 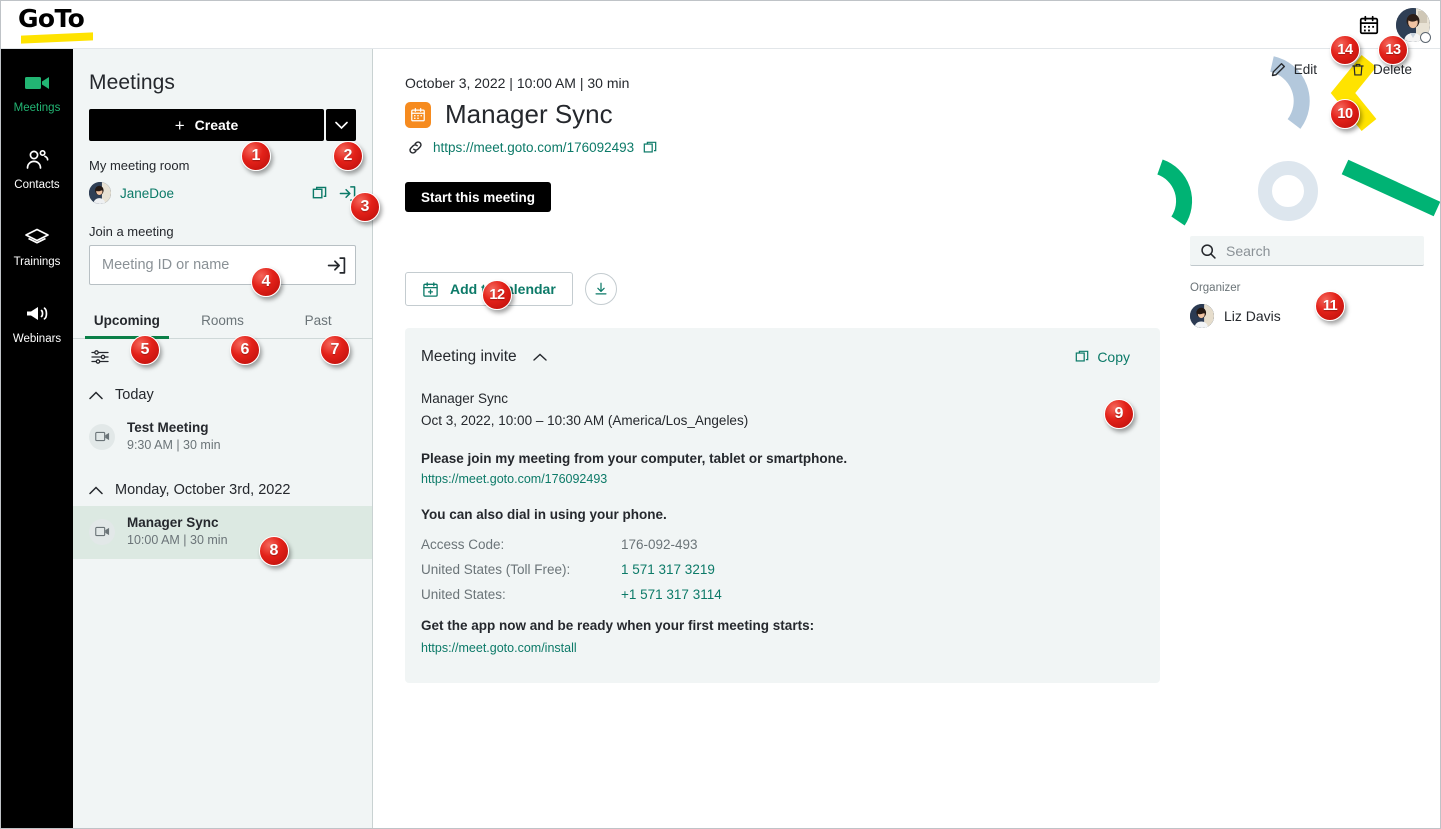 I want to click on callout-badge-3: 3, so click(x=365, y=207).